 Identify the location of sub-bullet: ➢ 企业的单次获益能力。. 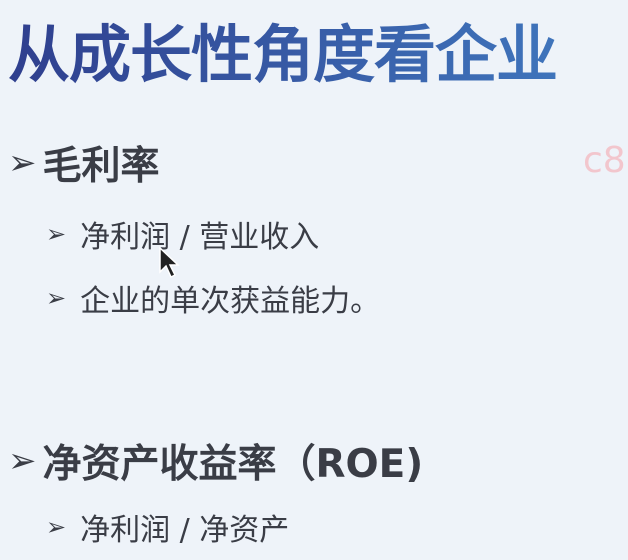
(213, 298).